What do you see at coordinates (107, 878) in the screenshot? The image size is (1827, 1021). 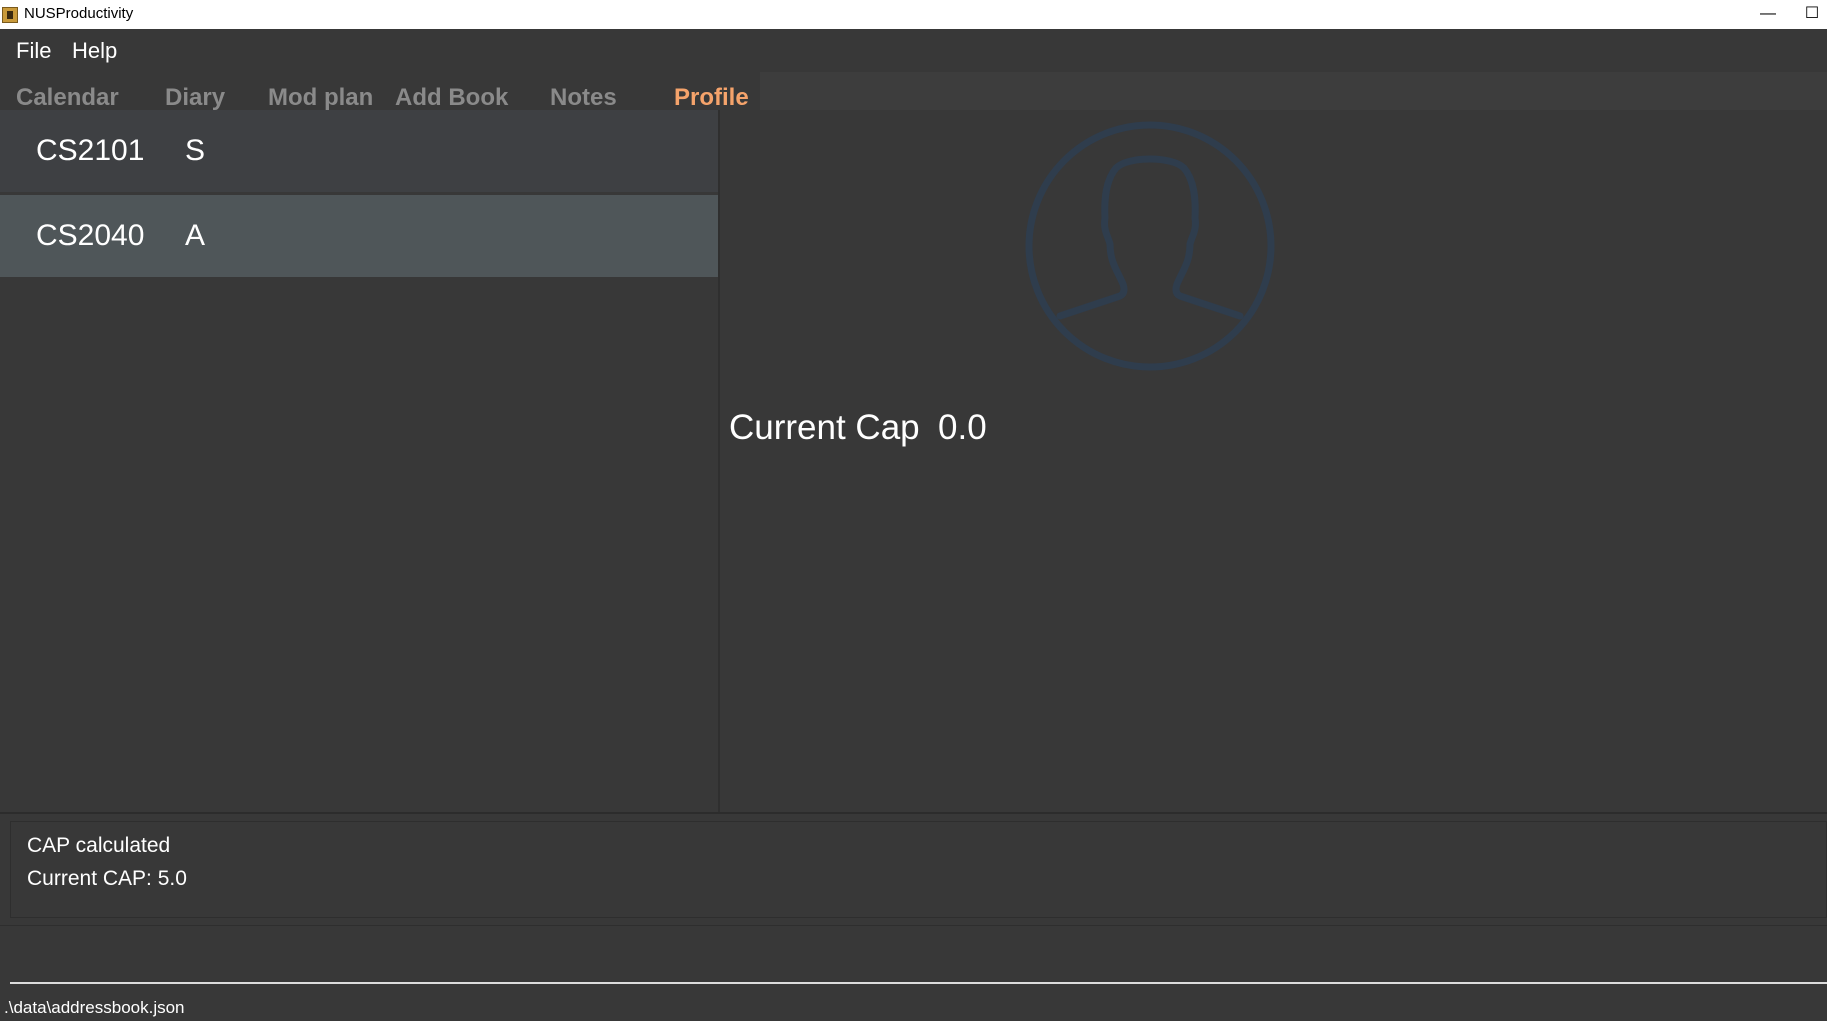 I see `result-line: Current CAP: 5.0` at bounding box center [107, 878].